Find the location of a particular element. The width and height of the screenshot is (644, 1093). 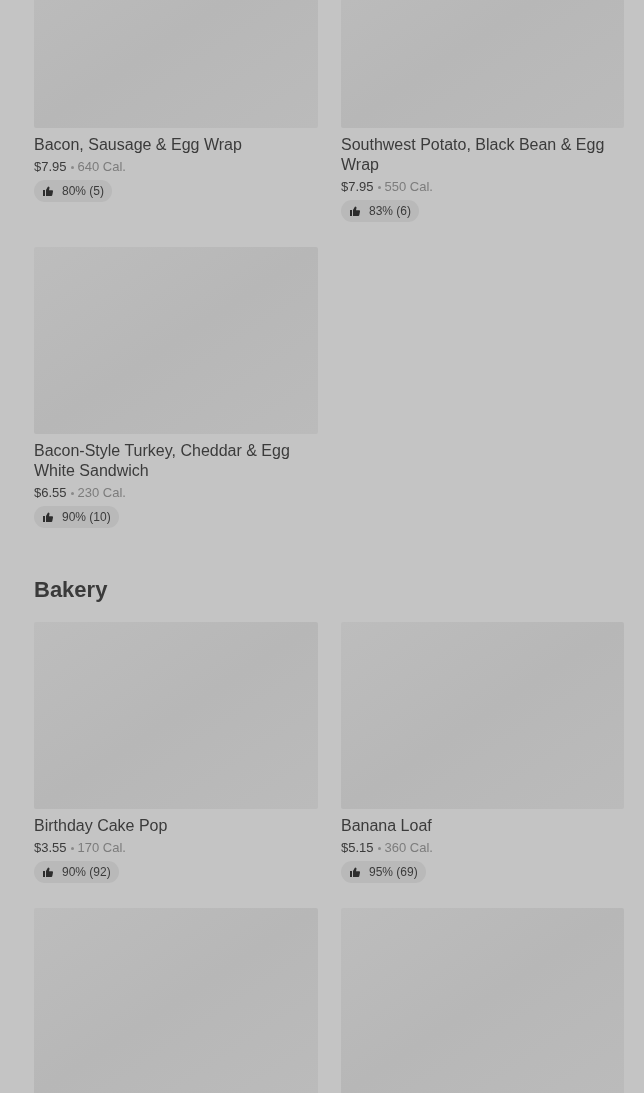

item-name: Bacon, Sausage & Egg Wrap is located at coordinates (176, 145).